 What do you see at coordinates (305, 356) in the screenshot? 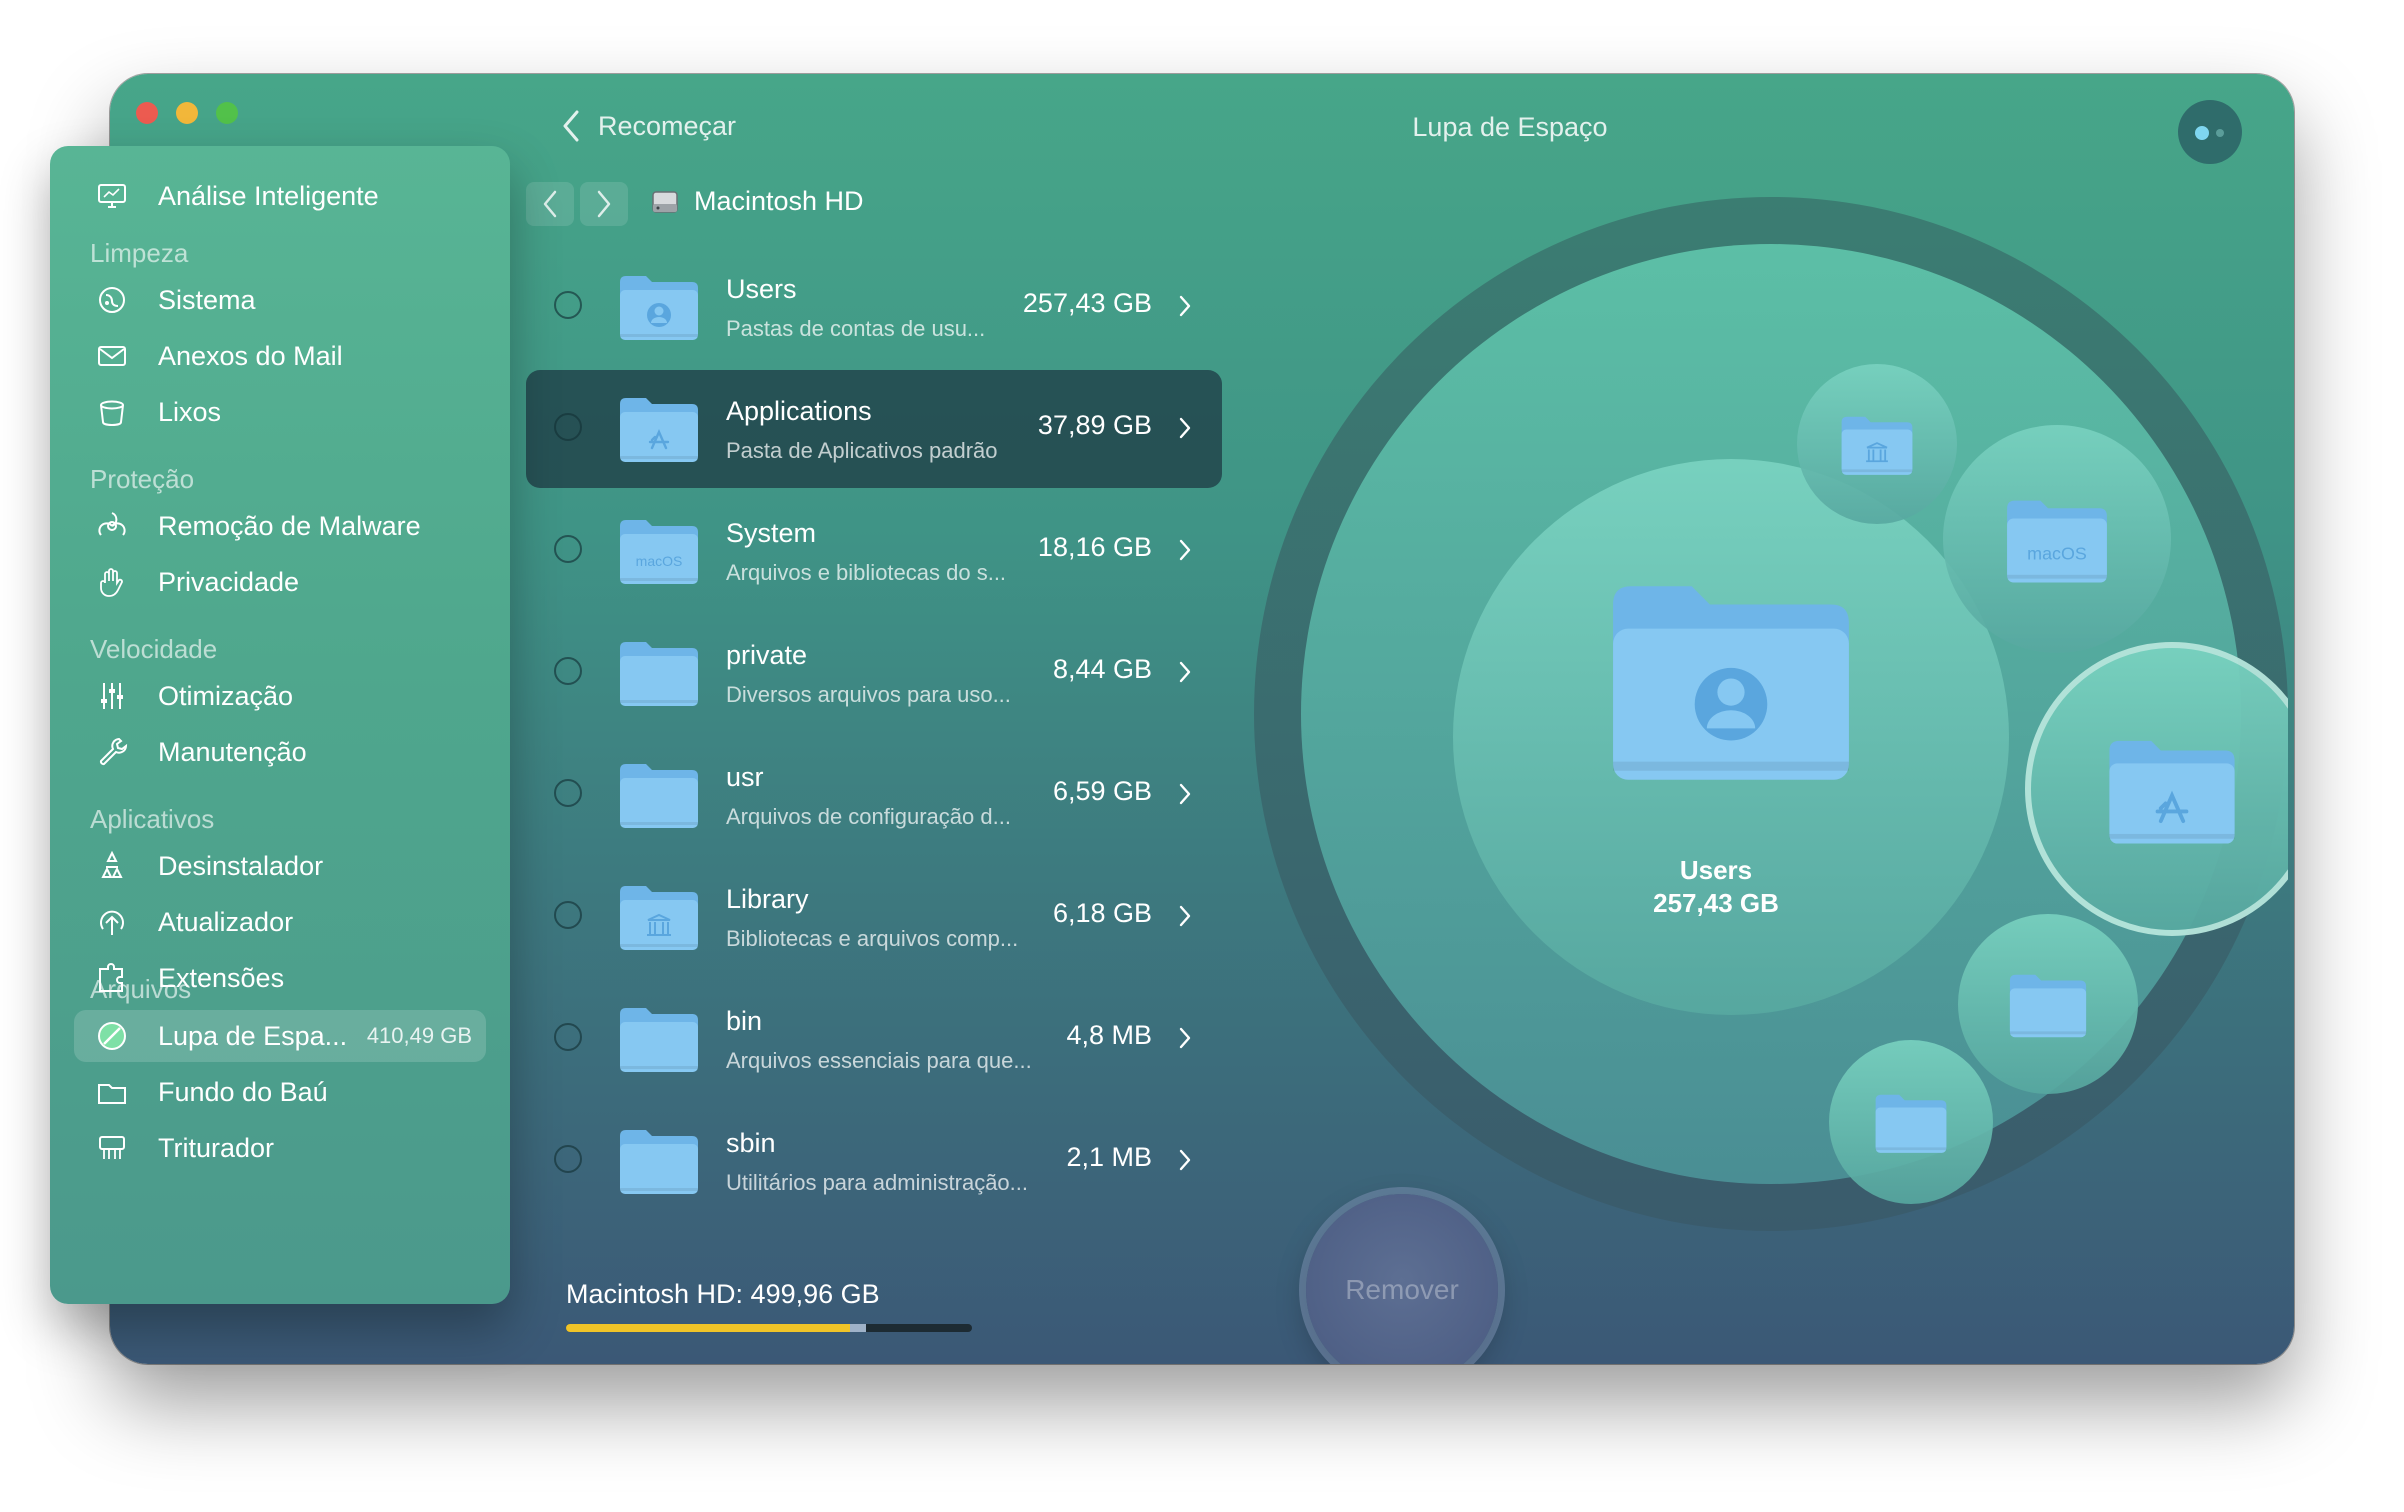
I see `sidebar-item-anexos-do-mail: Anexos do Mail` at bounding box center [305, 356].